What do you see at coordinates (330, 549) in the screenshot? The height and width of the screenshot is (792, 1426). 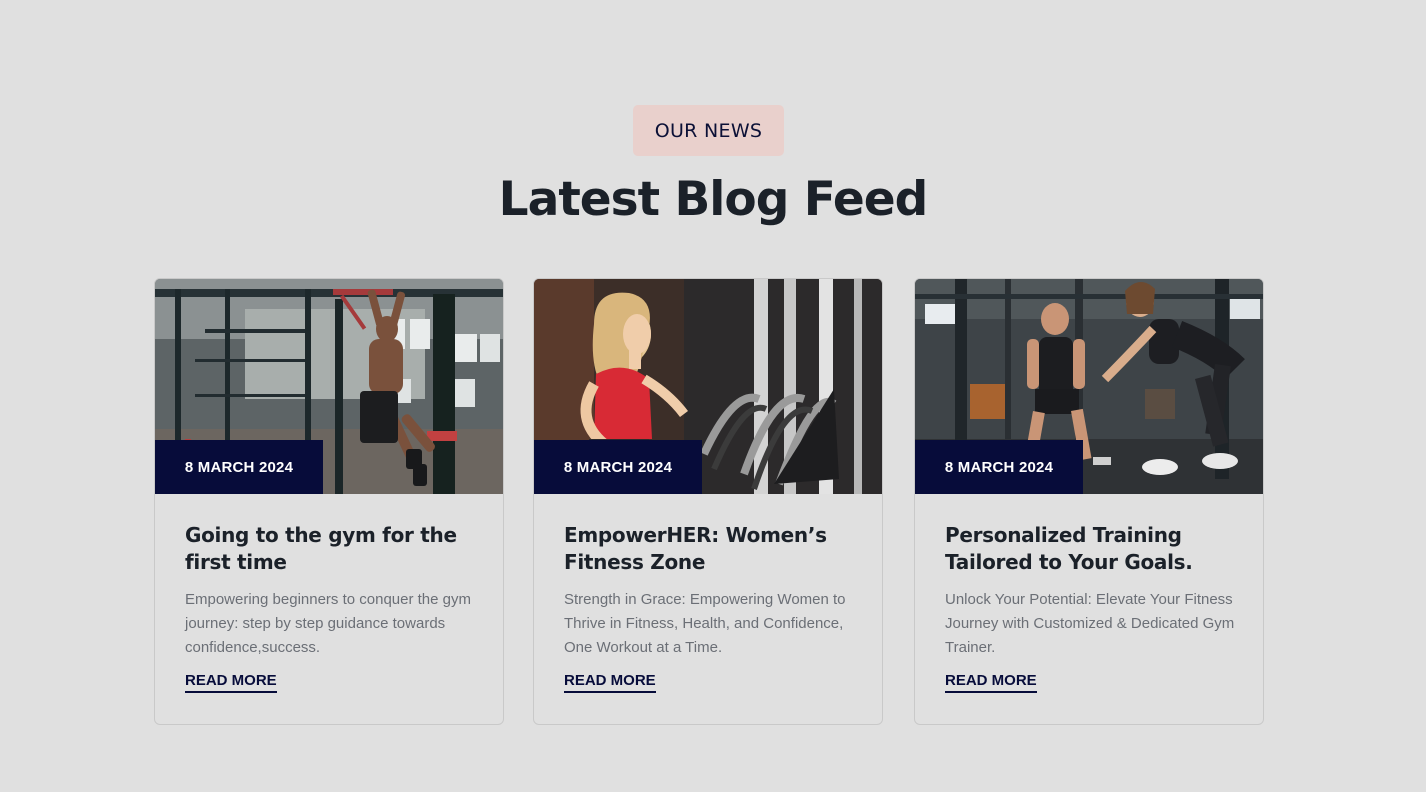 I see `post-title: Going to the gym for the first time` at bounding box center [330, 549].